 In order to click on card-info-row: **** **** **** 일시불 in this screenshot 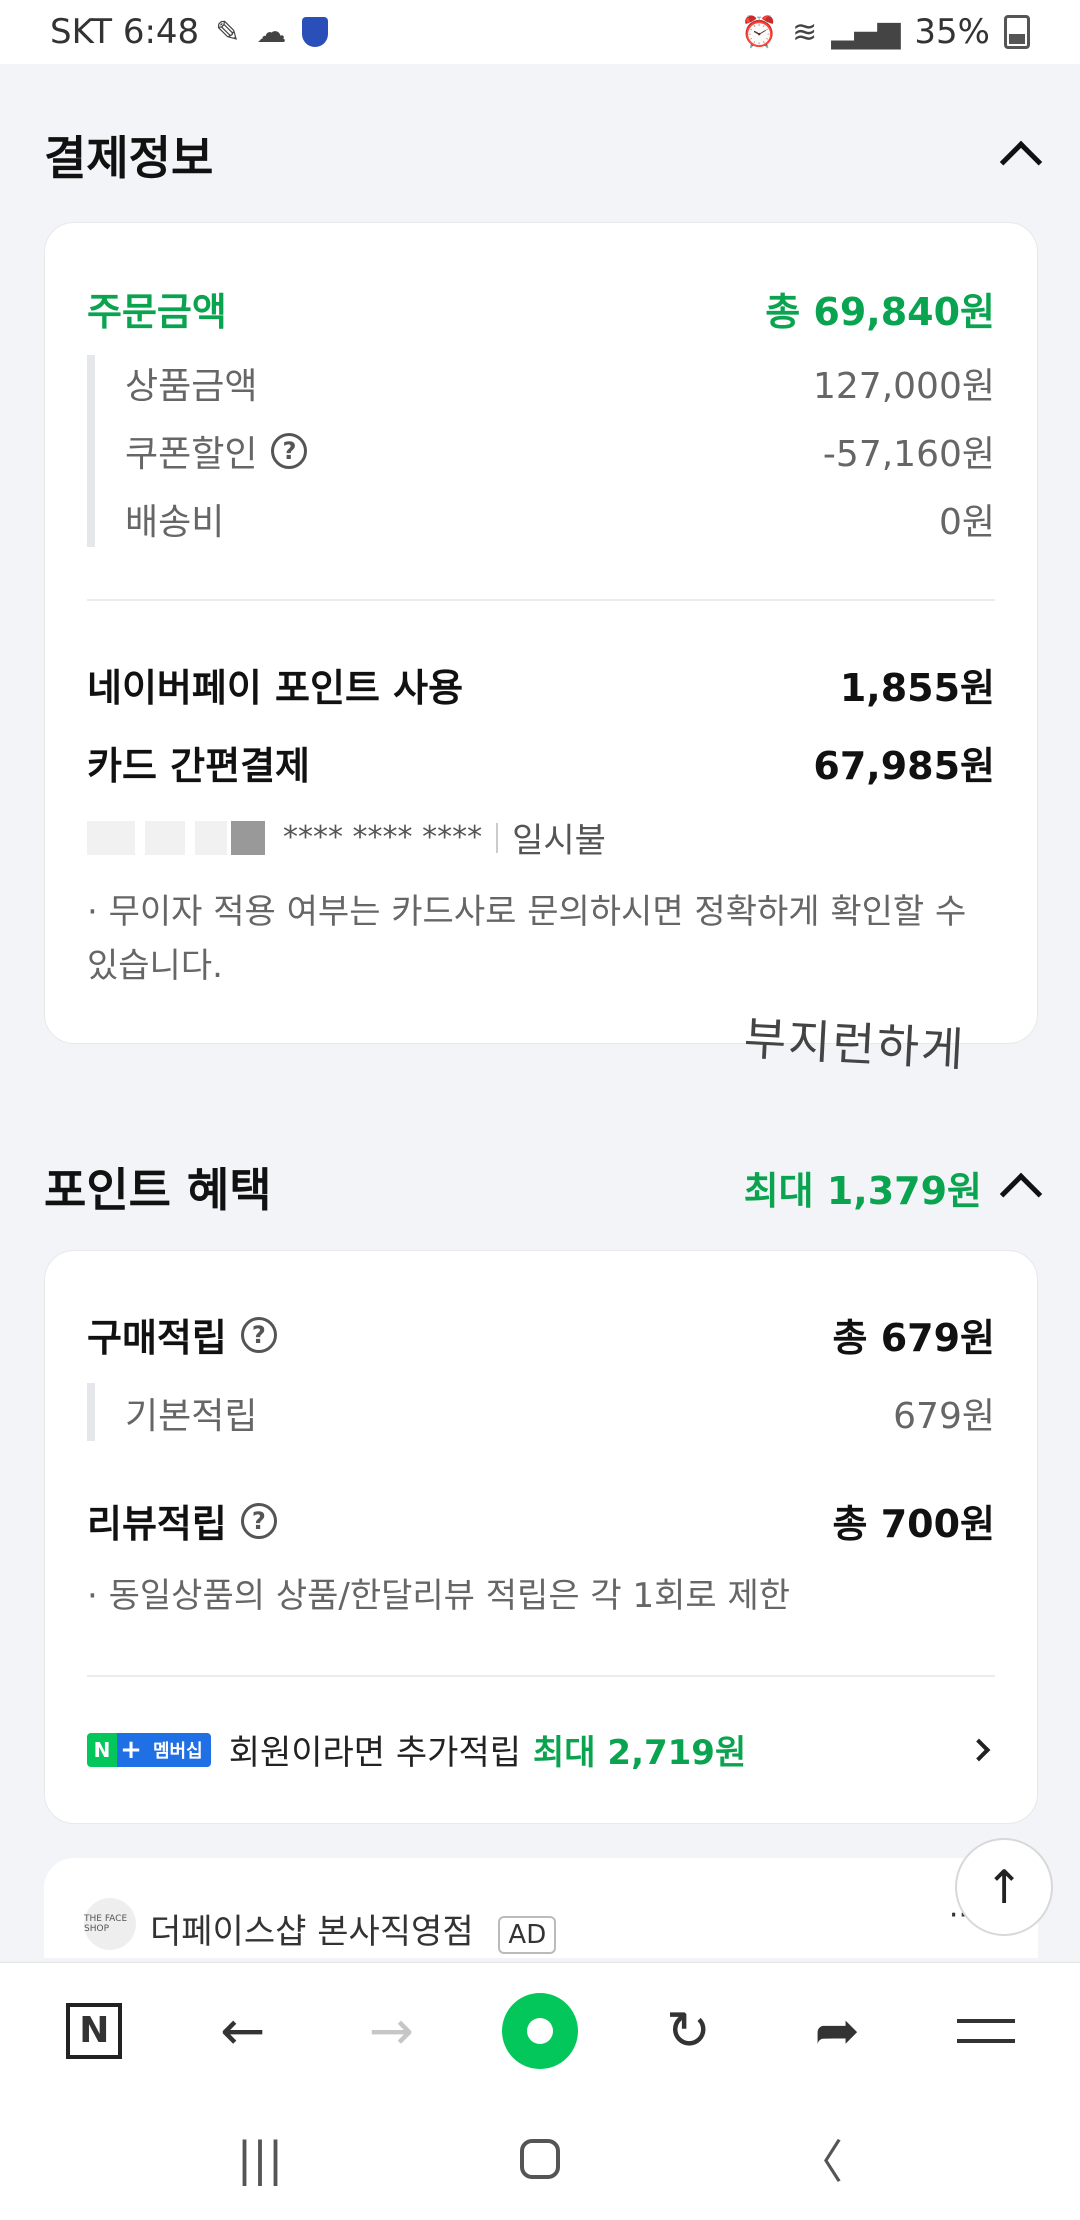, I will do `click(541, 837)`.